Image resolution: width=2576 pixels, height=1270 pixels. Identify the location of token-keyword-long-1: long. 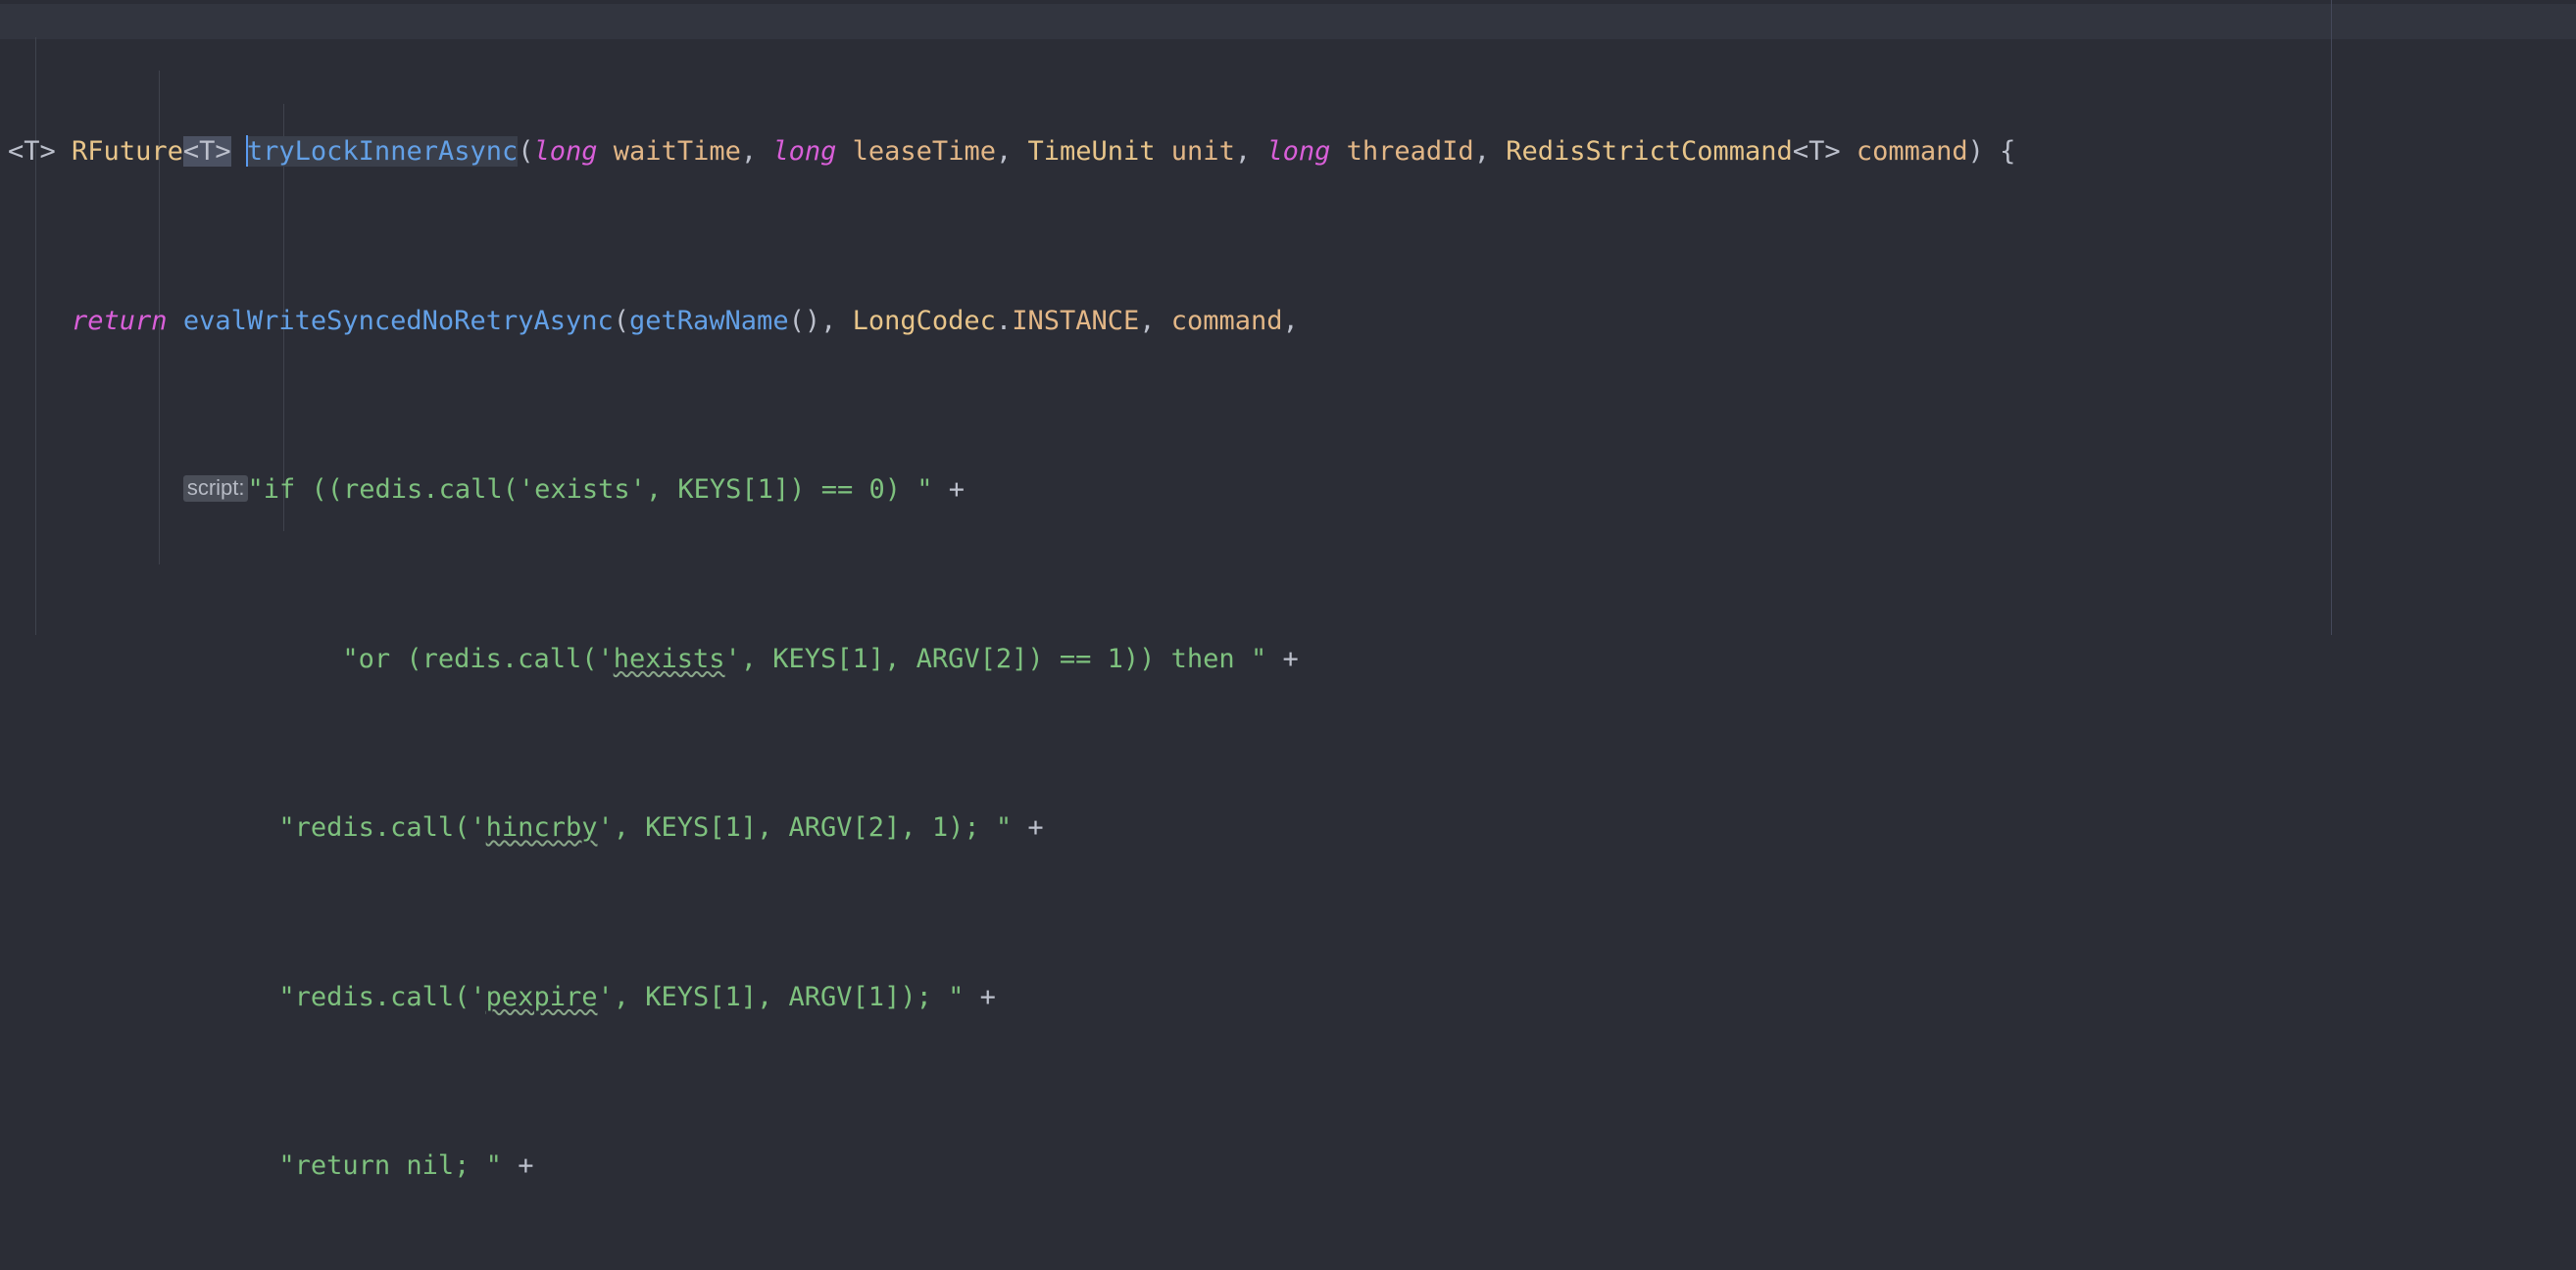
(565, 151).